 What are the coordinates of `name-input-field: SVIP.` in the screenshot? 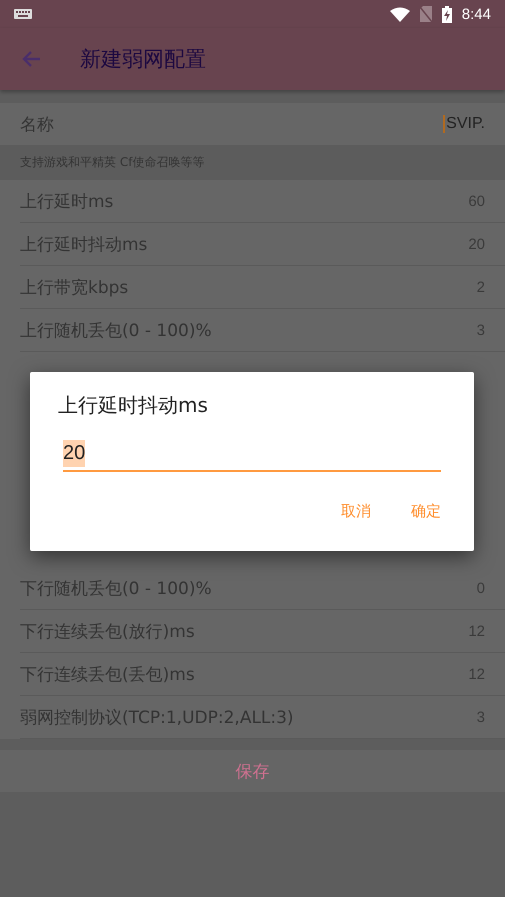 It's located at (464, 124).